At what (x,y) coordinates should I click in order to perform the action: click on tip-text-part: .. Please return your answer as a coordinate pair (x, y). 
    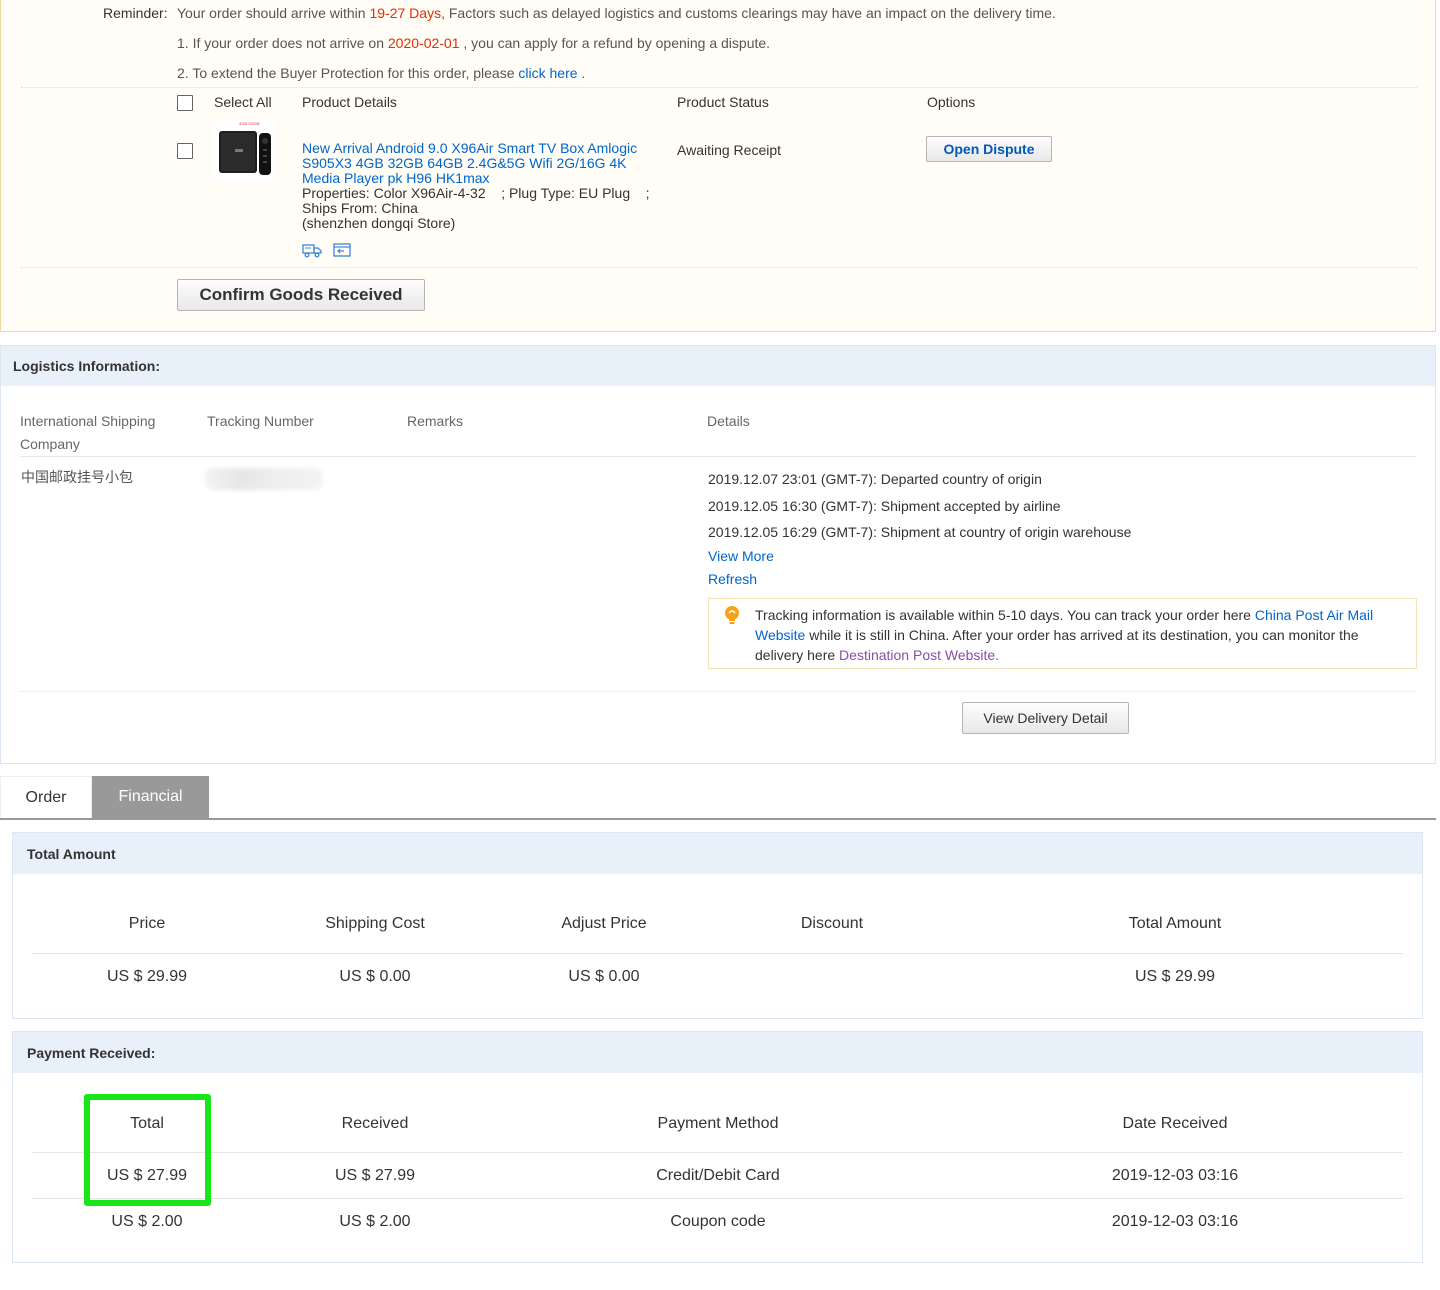
    Looking at the image, I should click on (997, 655).